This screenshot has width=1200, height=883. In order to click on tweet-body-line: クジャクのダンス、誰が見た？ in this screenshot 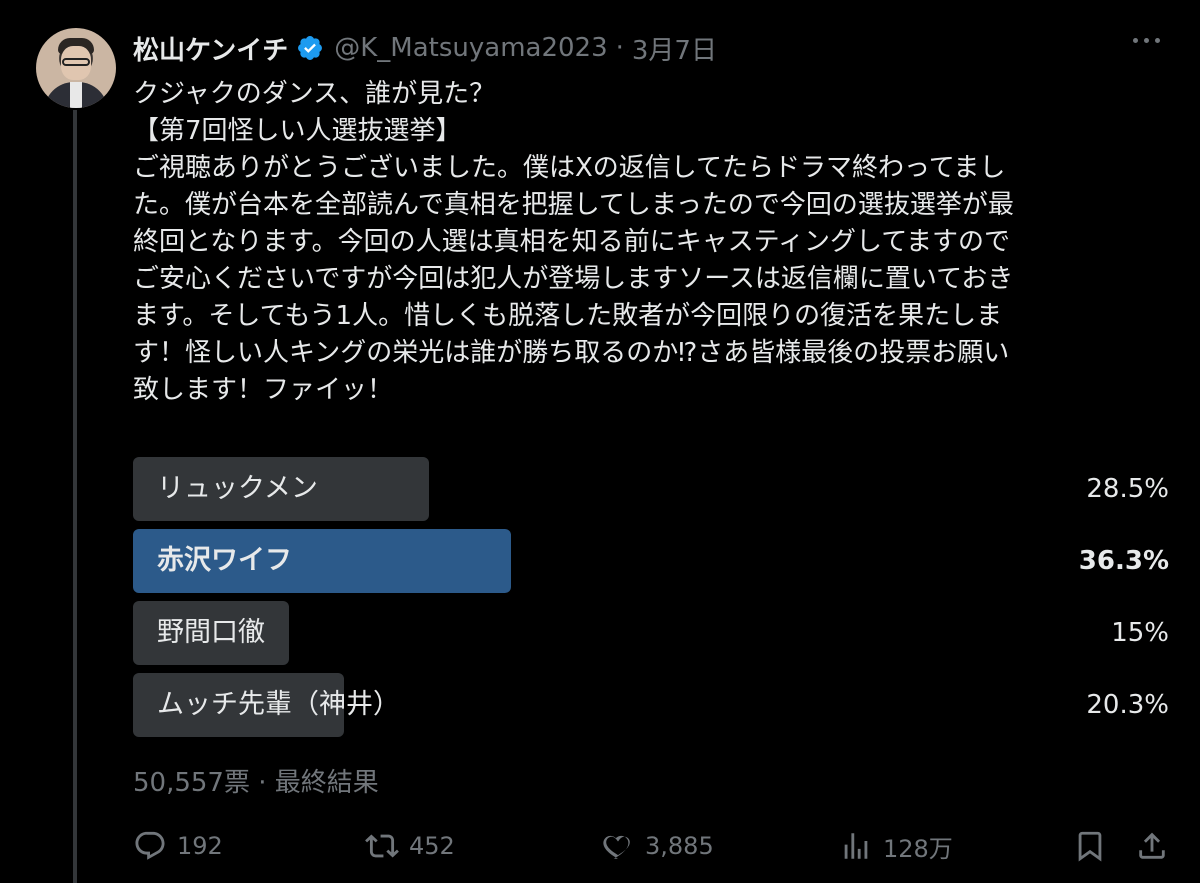, I will do `click(314, 94)`.